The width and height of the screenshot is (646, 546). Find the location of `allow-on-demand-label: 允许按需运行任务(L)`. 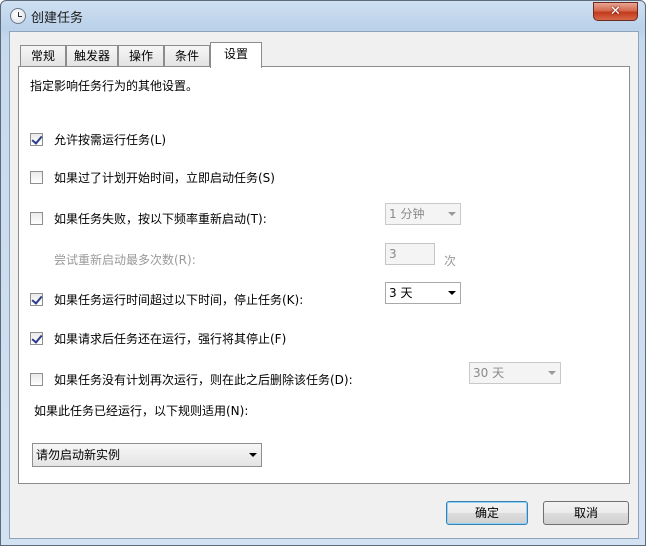

allow-on-demand-label: 允许按需运行任务(L) is located at coordinates (110, 140).